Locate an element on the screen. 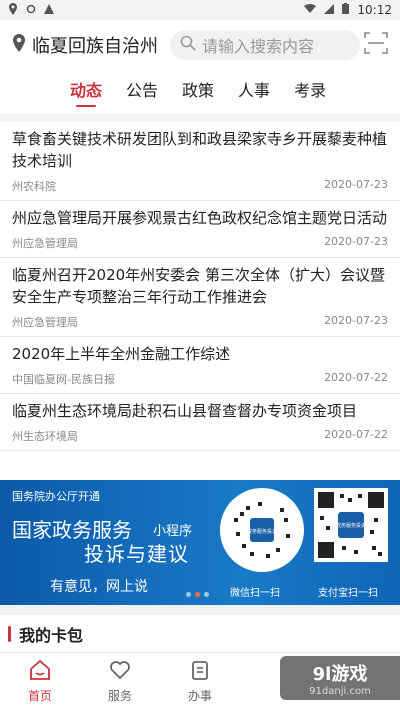 The height and width of the screenshot is (710, 400). category-tabs: 动态 公告 政策 人事 考录 is located at coordinates (200, 92).